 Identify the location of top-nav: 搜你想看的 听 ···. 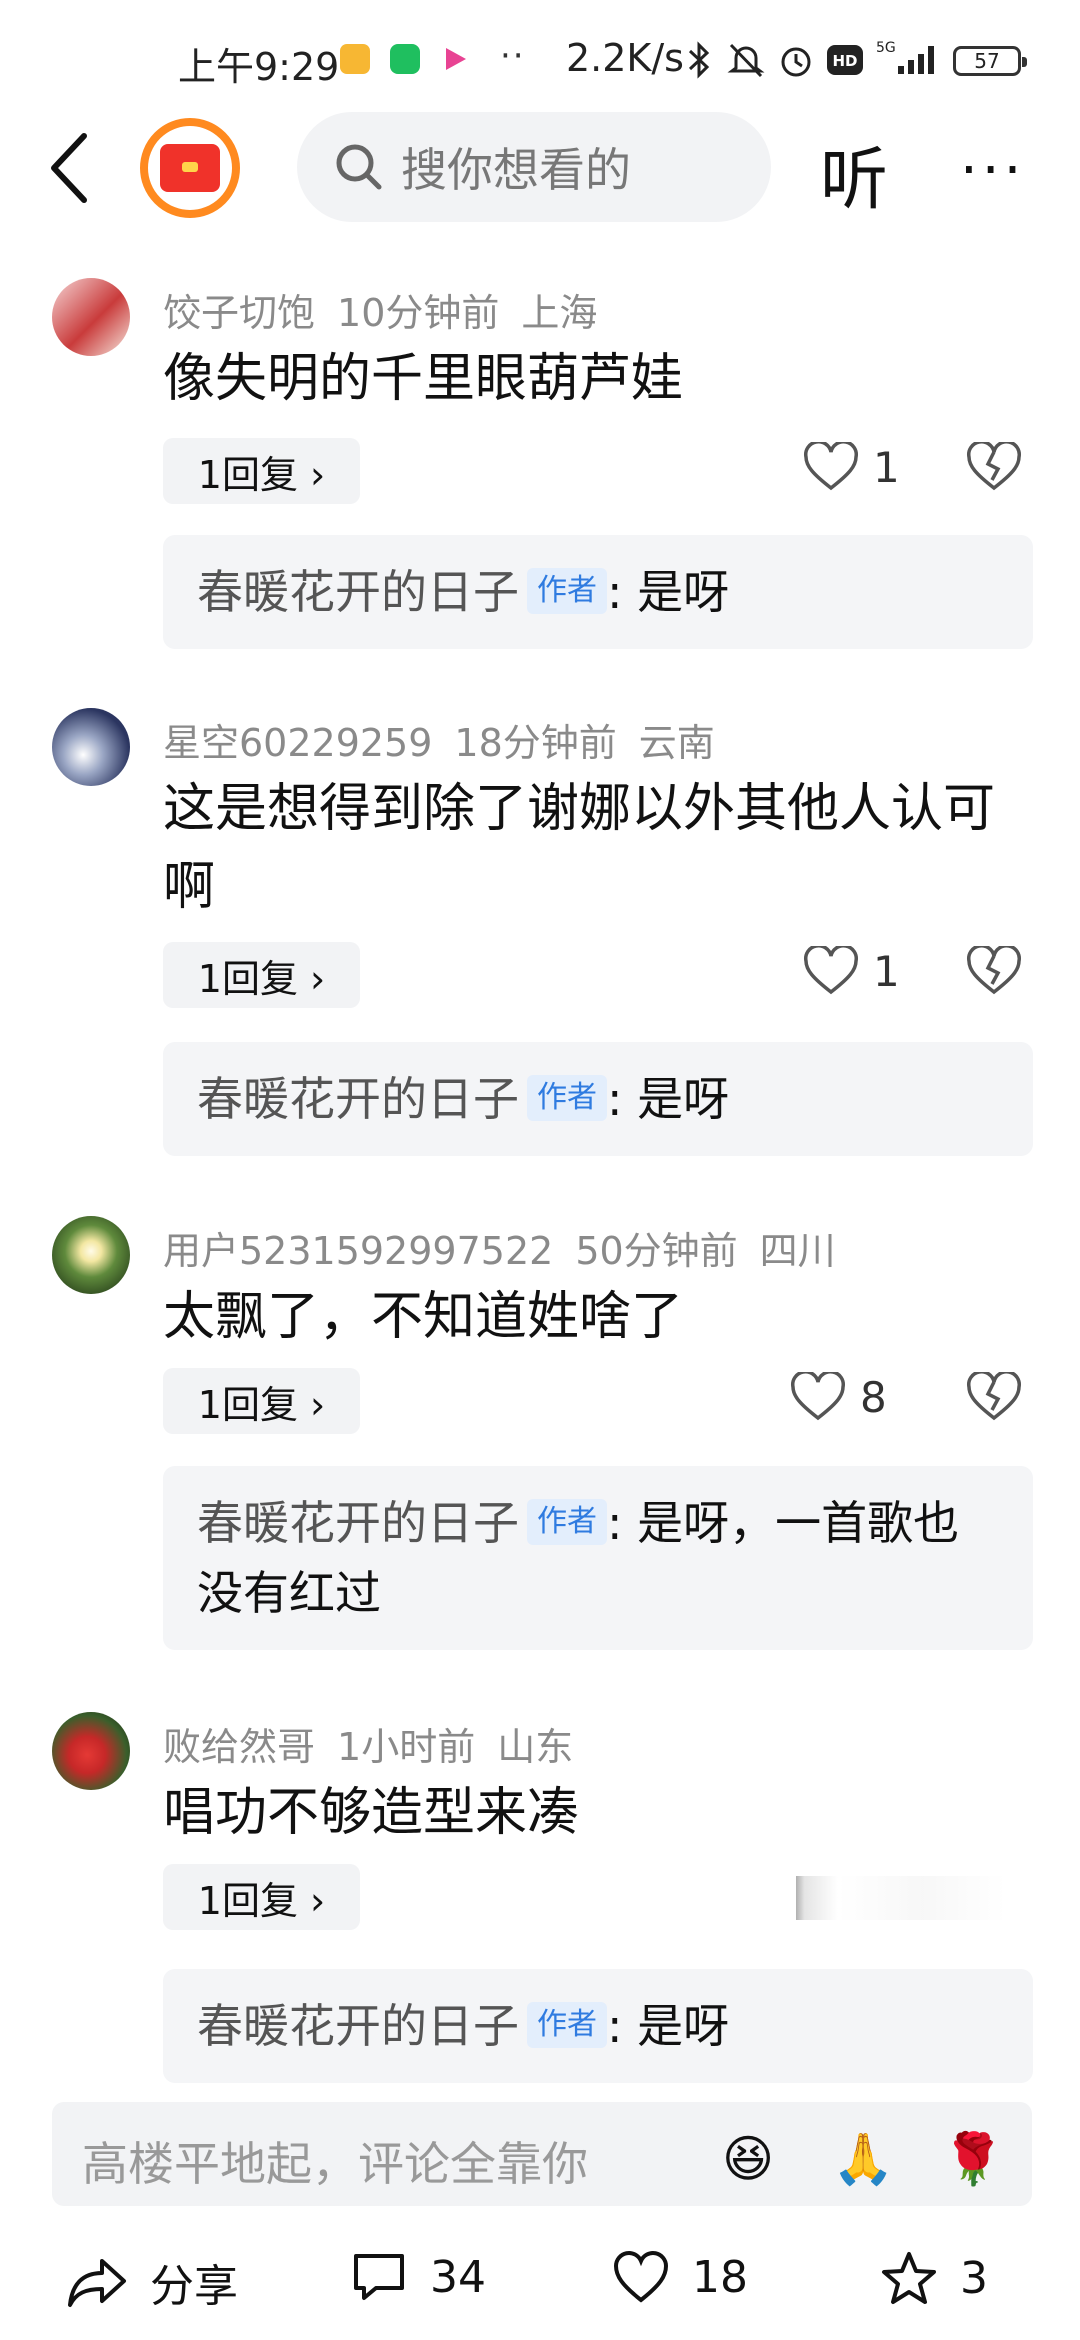
(540, 166).